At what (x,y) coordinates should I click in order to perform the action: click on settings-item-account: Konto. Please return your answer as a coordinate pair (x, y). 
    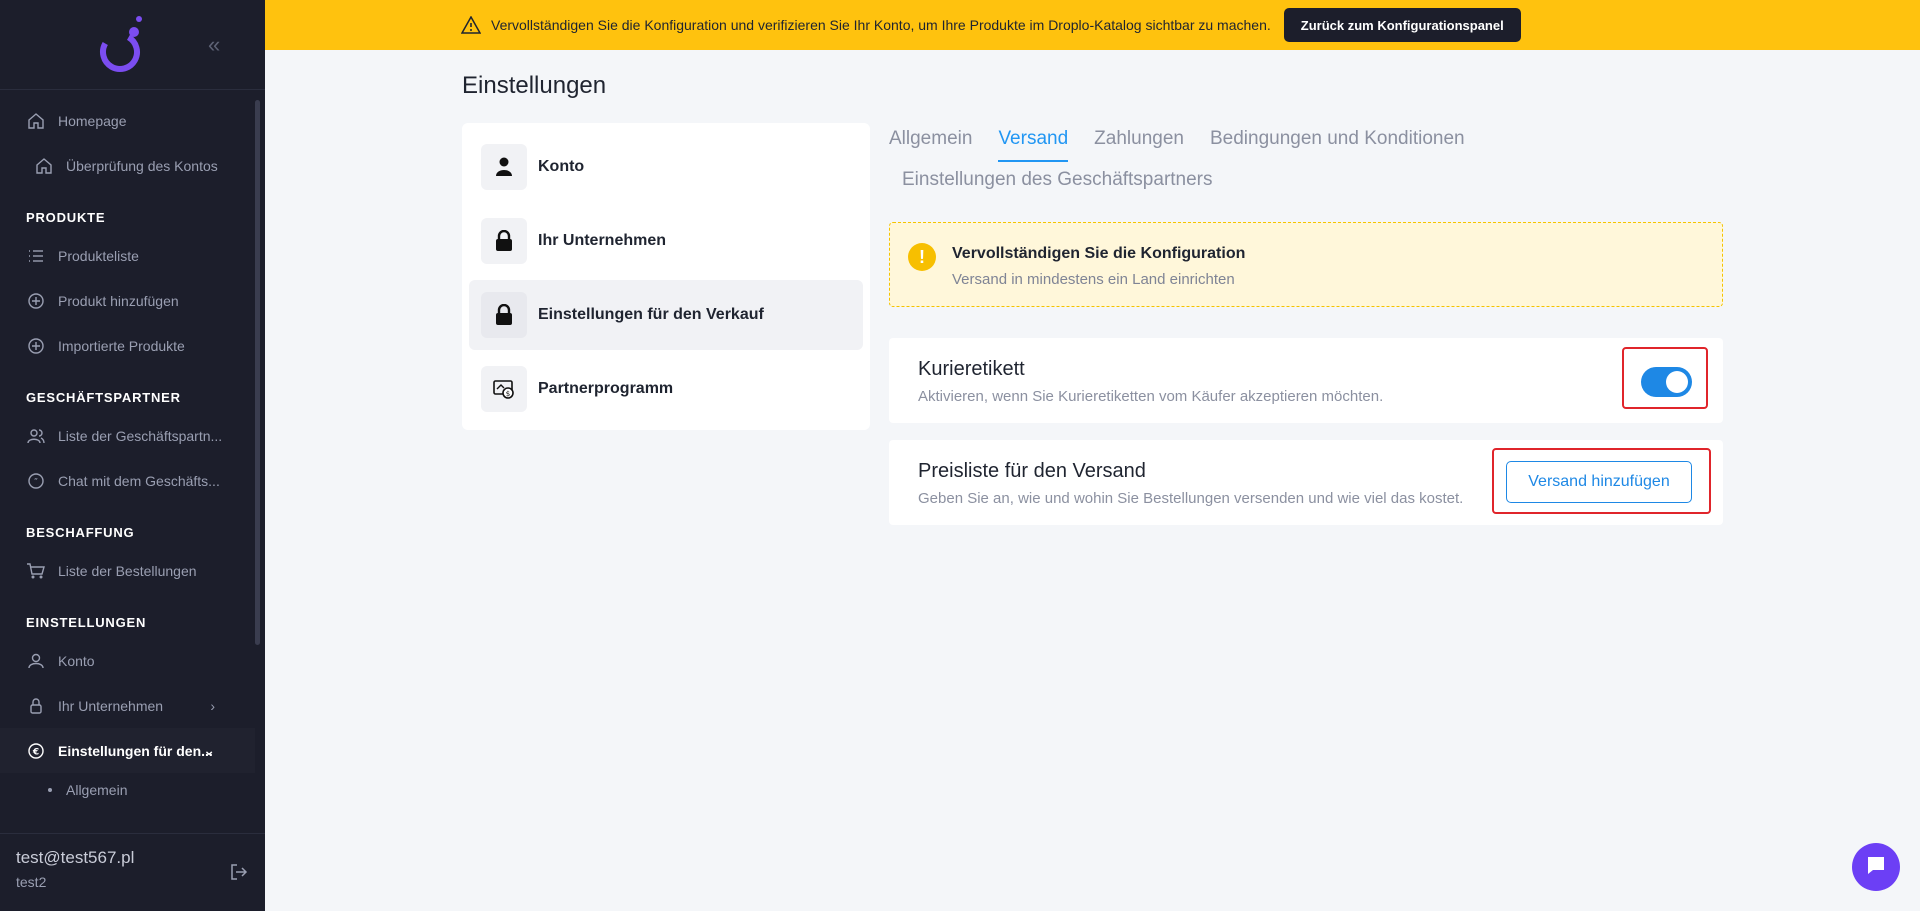
    Looking at the image, I should click on (666, 167).